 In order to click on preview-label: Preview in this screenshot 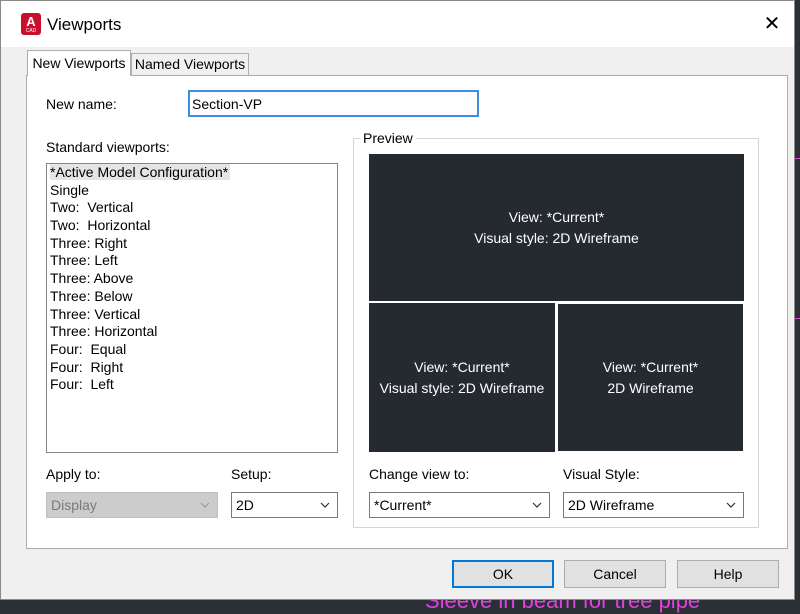, I will do `click(388, 138)`.